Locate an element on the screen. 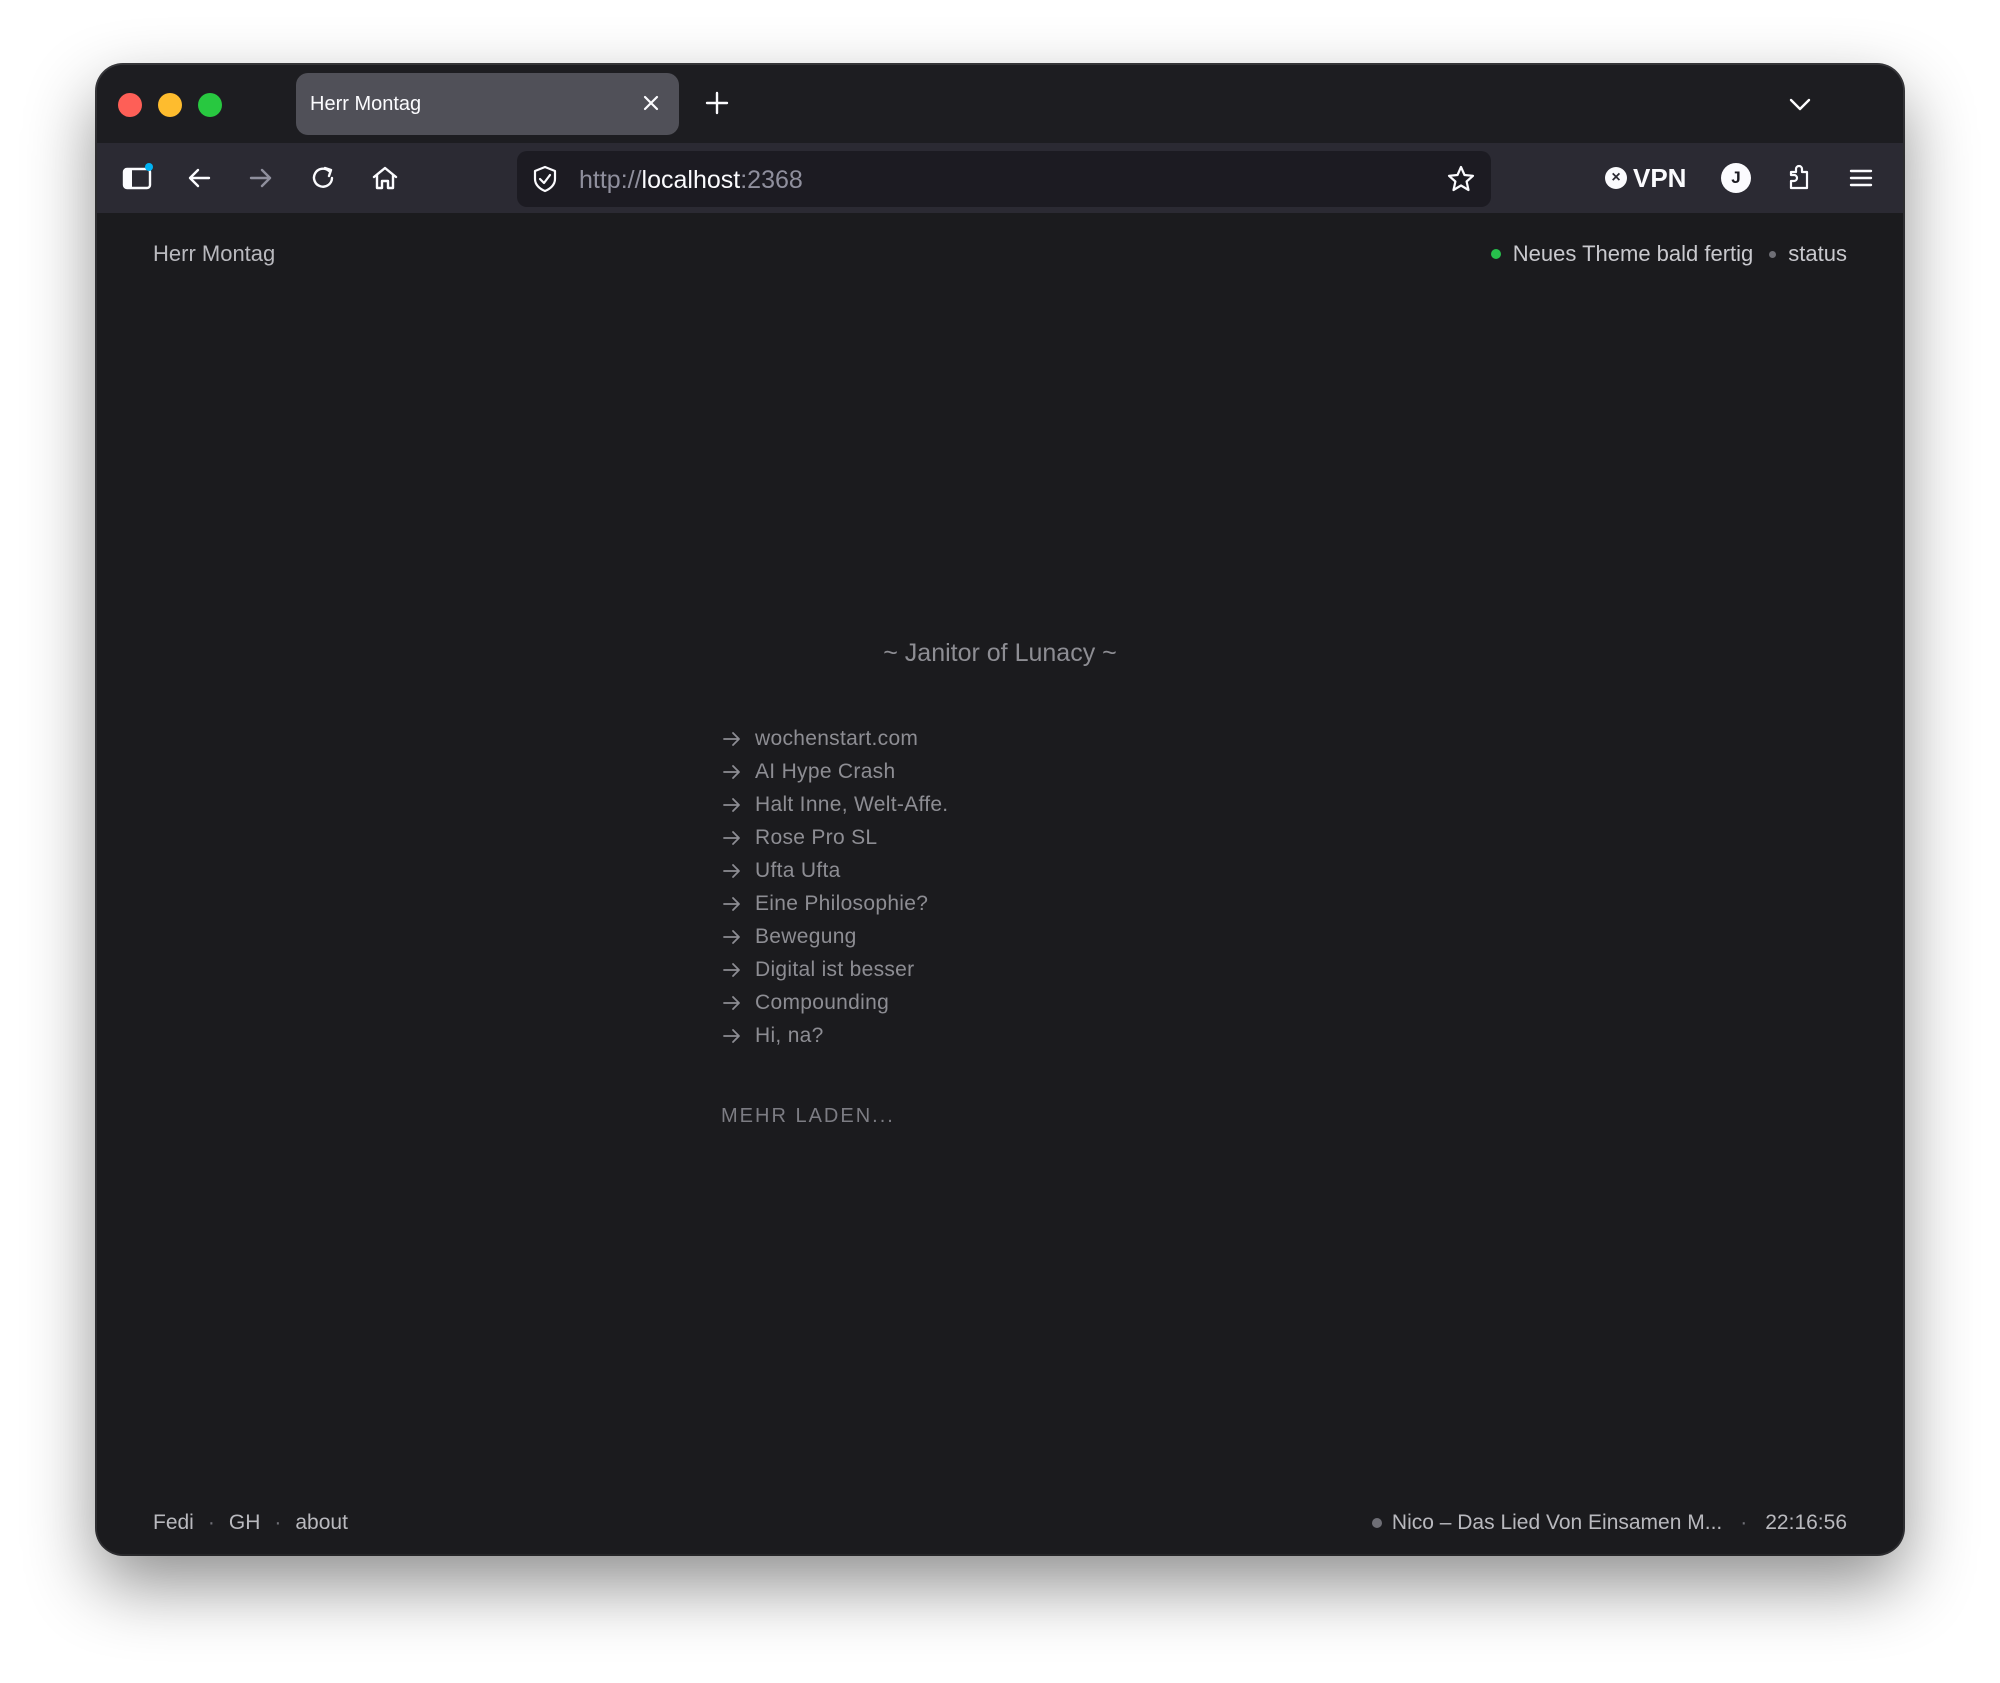  extensions-puzzle-icon is located at coordinates (1799, 178).